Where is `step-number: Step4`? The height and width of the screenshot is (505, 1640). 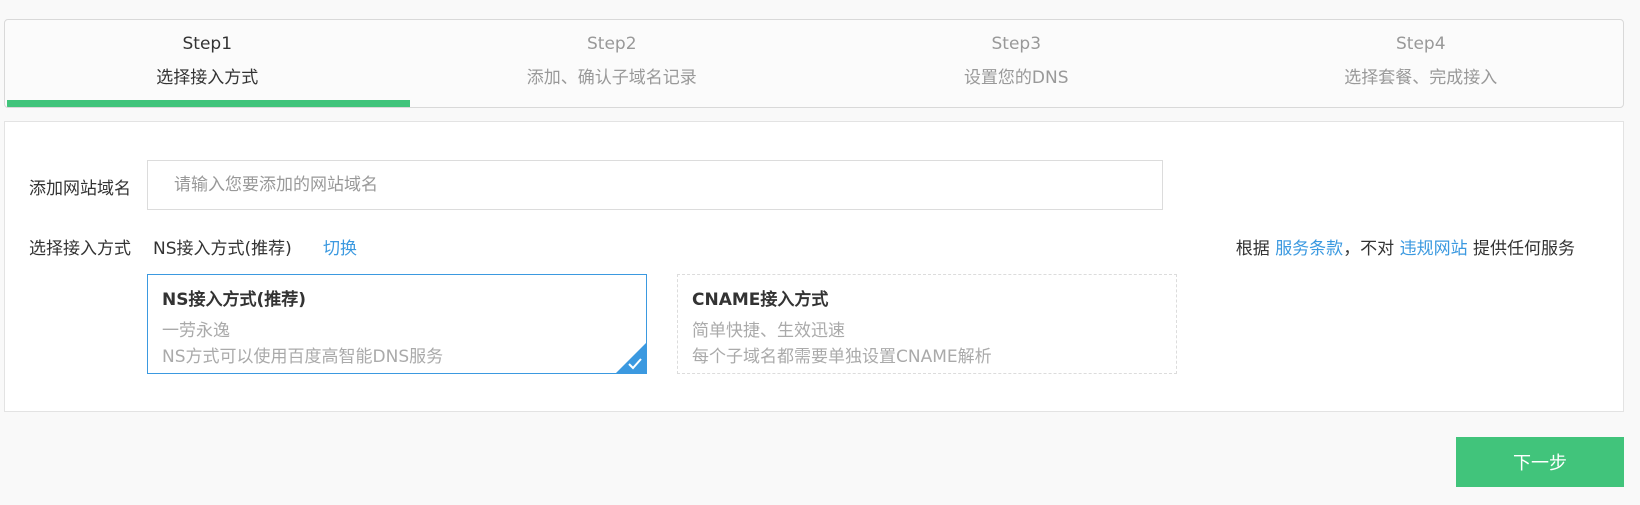 step-number: Step4 is located at coordinates (1420, 44).